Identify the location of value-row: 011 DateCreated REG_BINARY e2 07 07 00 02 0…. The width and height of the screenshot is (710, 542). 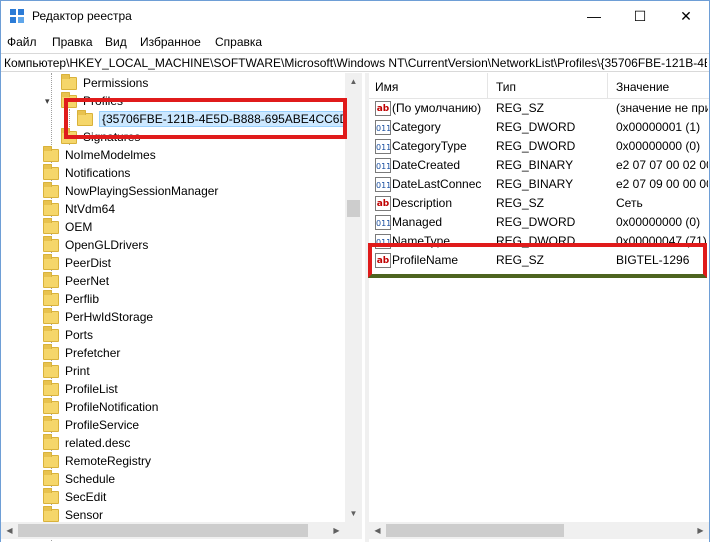
(539, 165).